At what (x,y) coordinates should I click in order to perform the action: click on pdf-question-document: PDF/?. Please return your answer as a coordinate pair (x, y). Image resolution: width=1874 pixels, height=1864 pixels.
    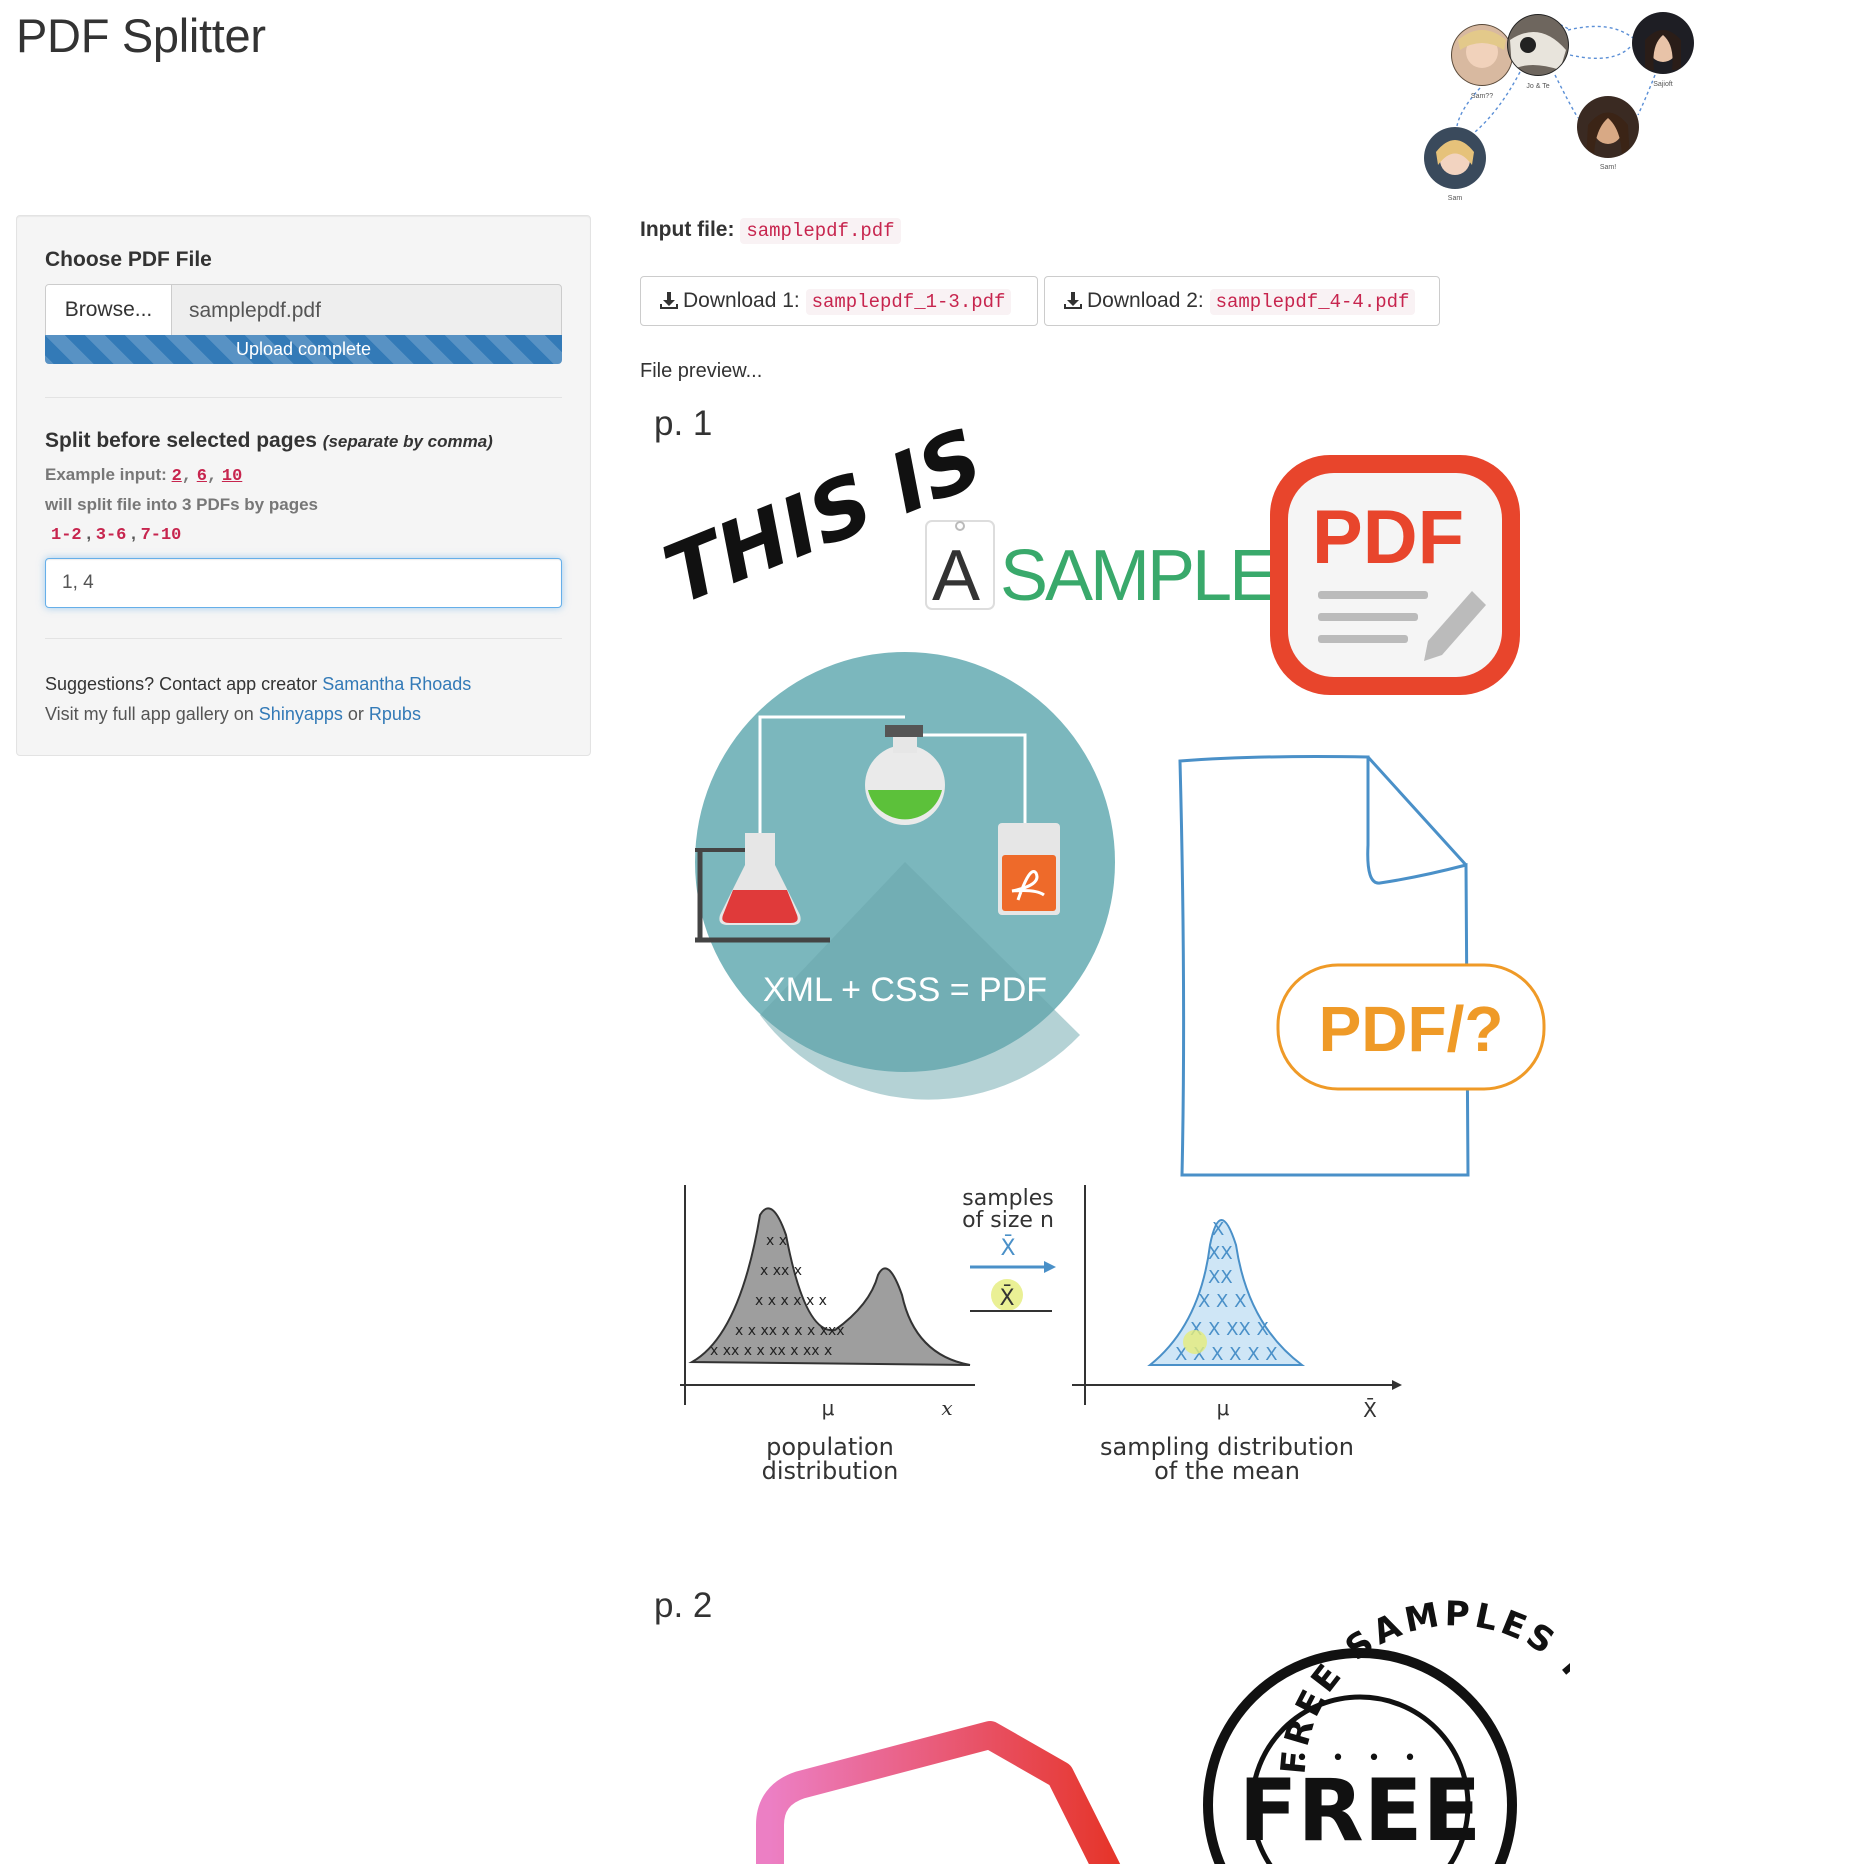
    Looking at the image, I should click on (1362, 966).